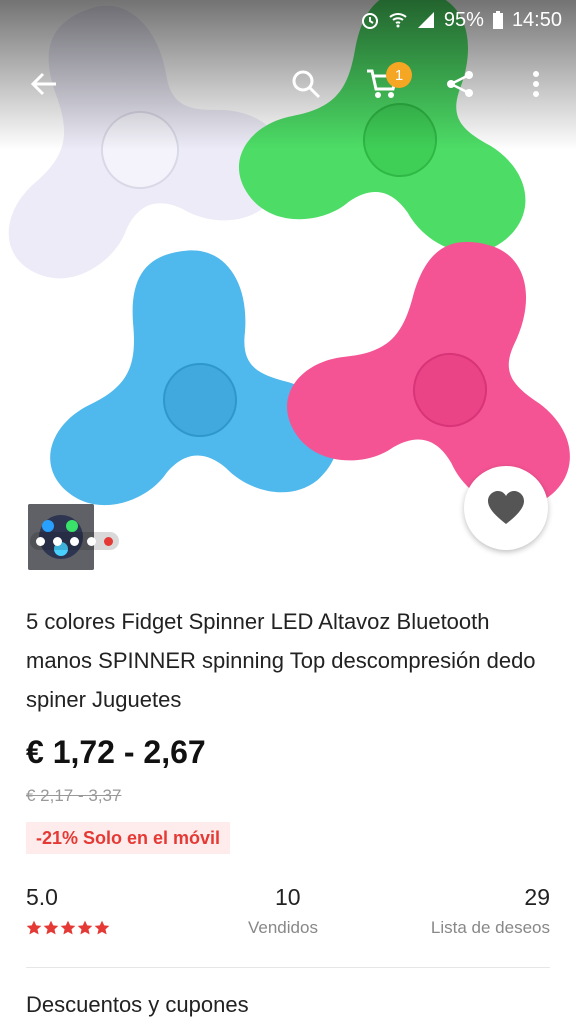 Image resolution: width=576 pixels, height=1024 pixels. I want to click on heart-icon, so click(506, 507).